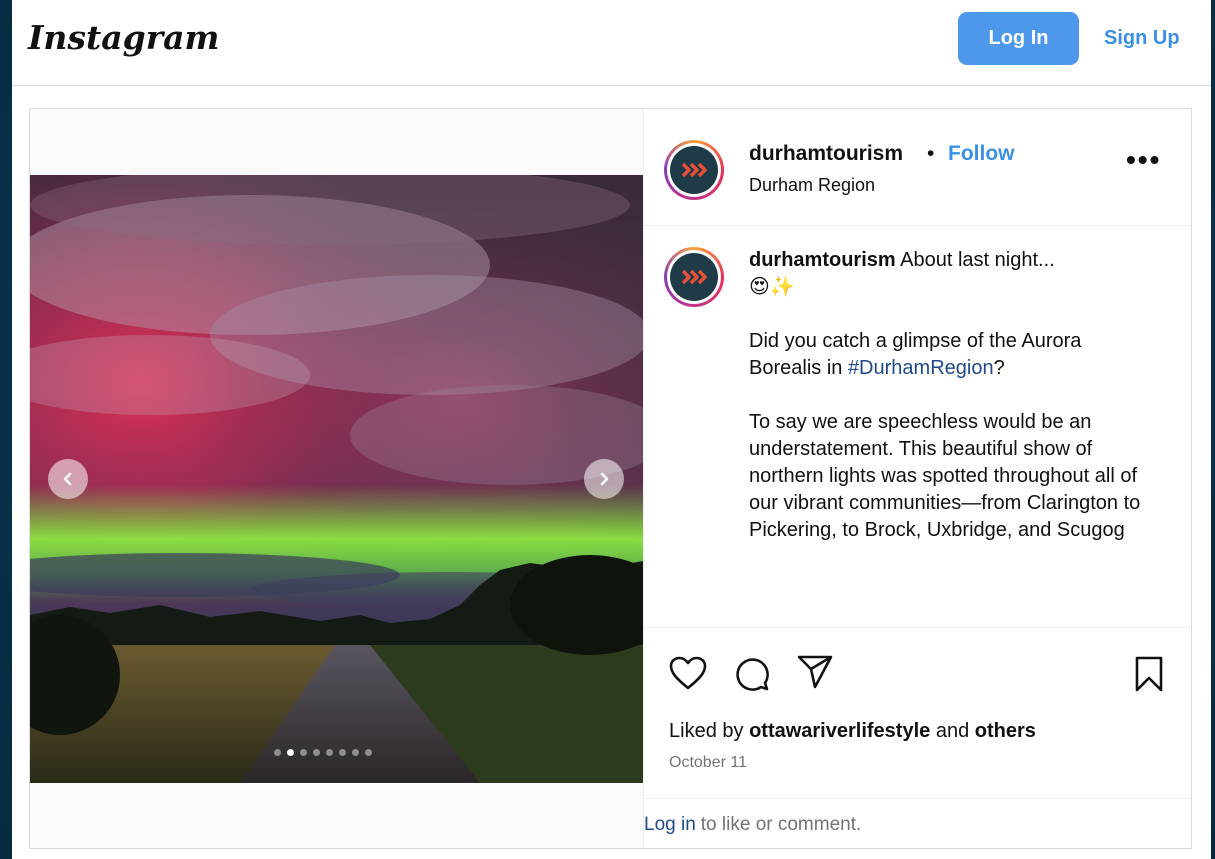  What do you see at coordinates (826, 154) in the screenshot?
I see `post-username: durhamtourism` at bounding box center [826, 154].